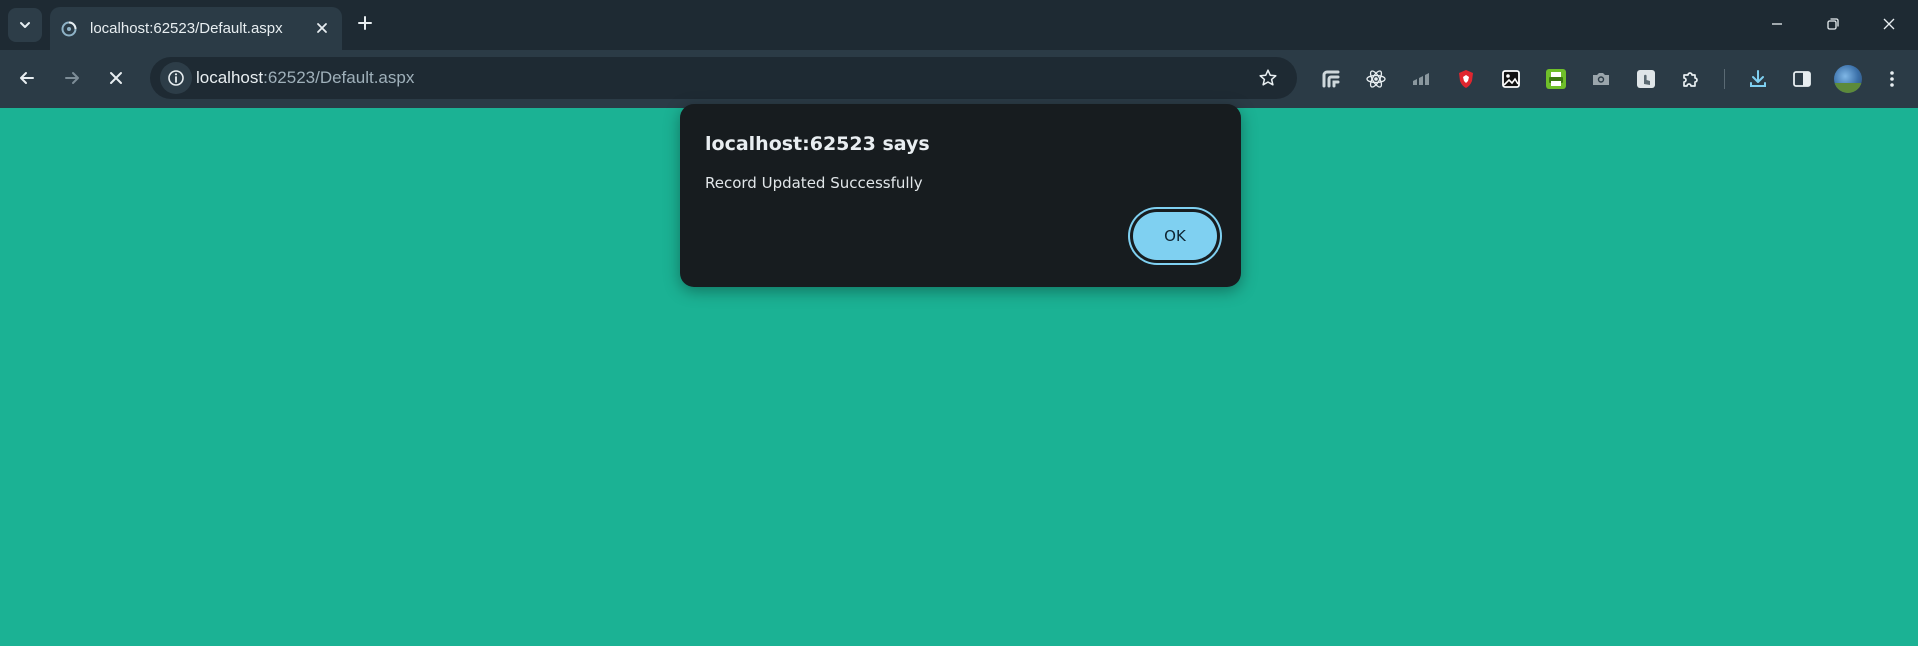  I want to click on minimize-icon, so click(1777, 24).